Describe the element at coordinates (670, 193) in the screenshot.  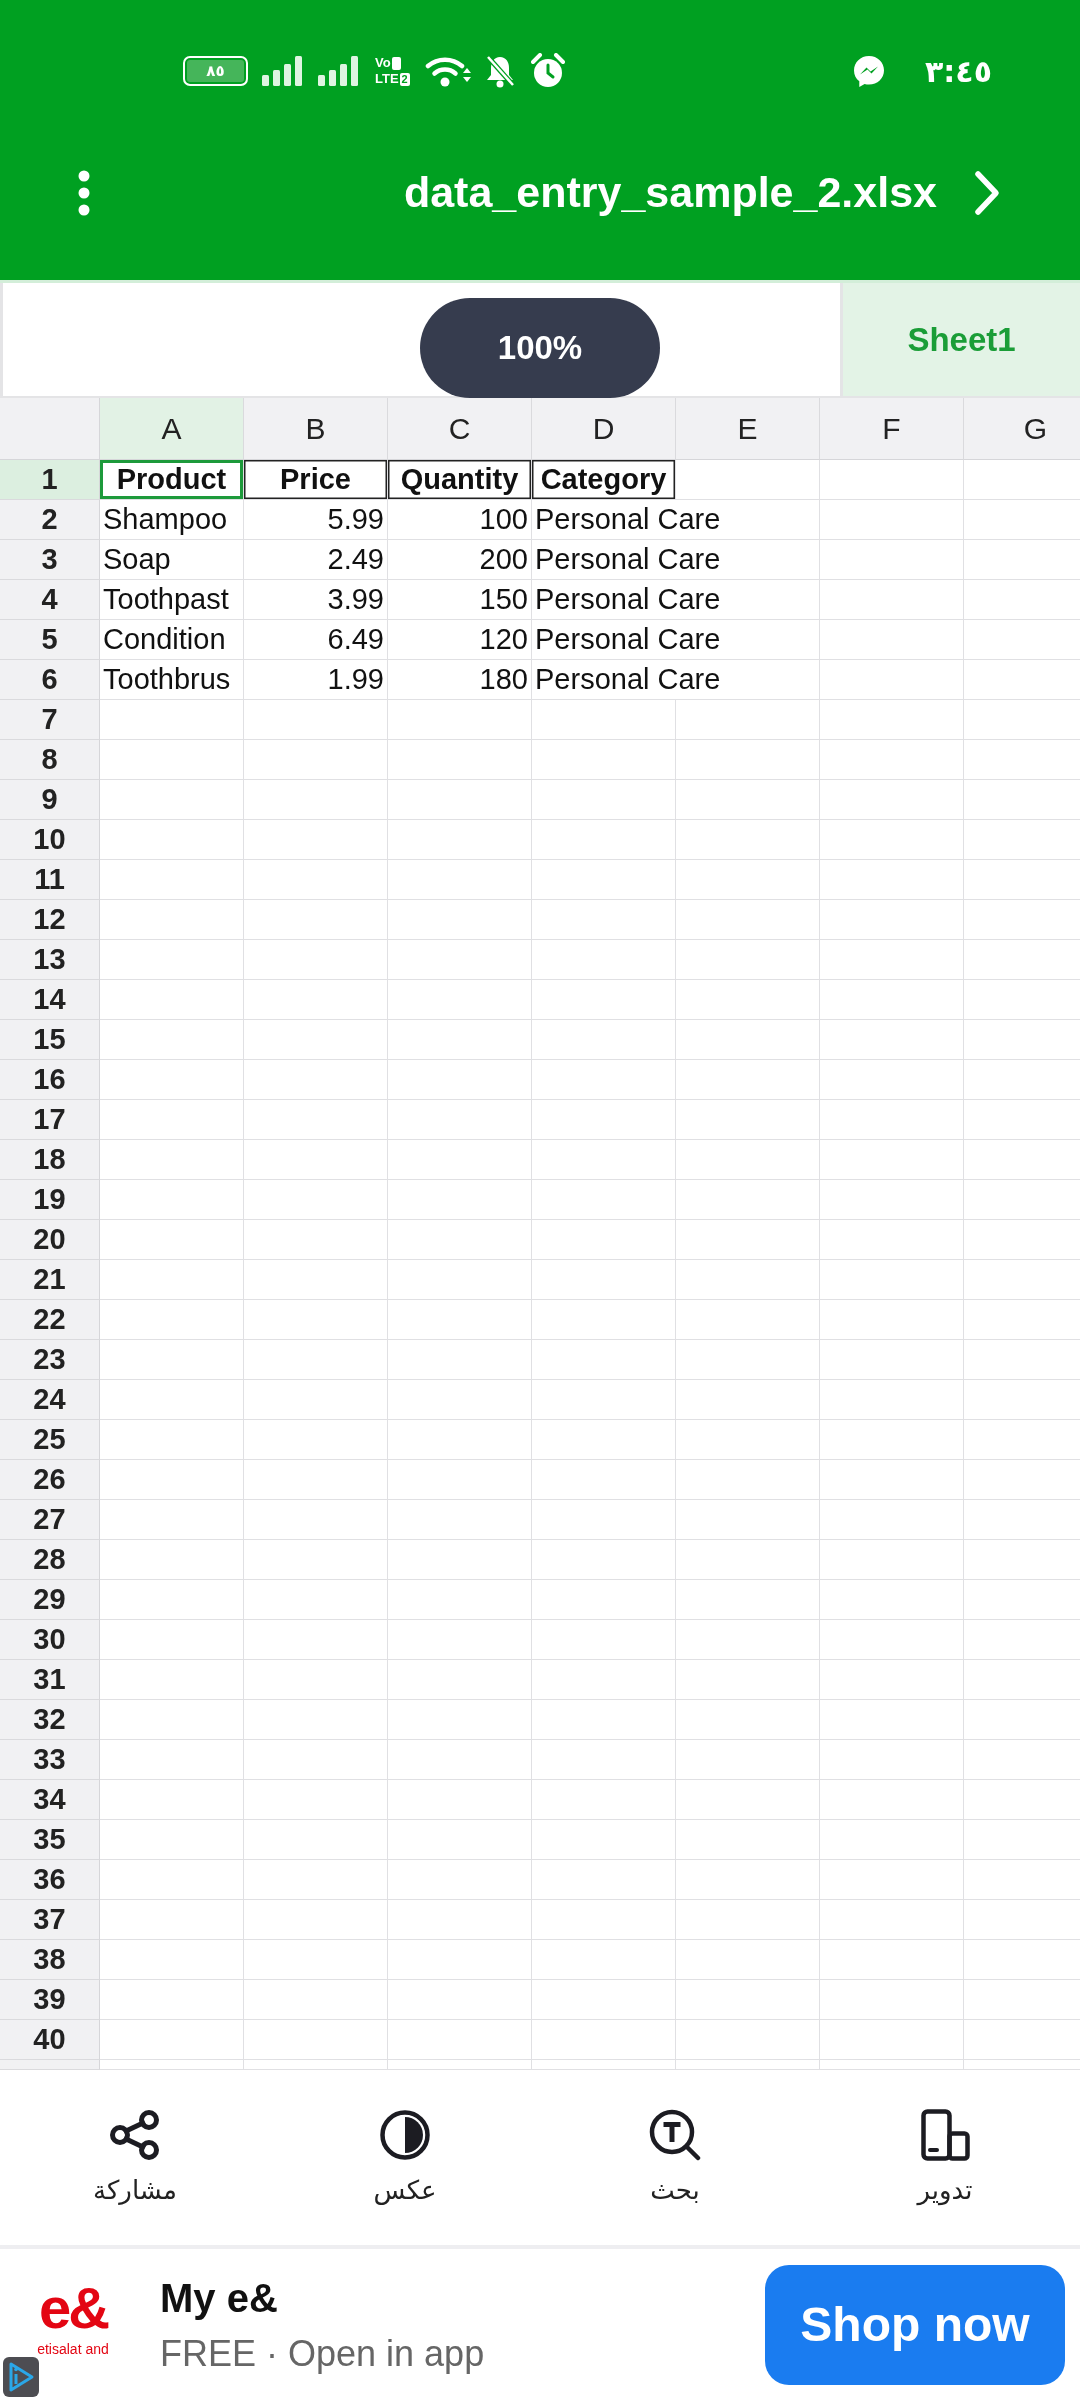
I see `file-title: data_entry_sample_2.xlsx` at that location.